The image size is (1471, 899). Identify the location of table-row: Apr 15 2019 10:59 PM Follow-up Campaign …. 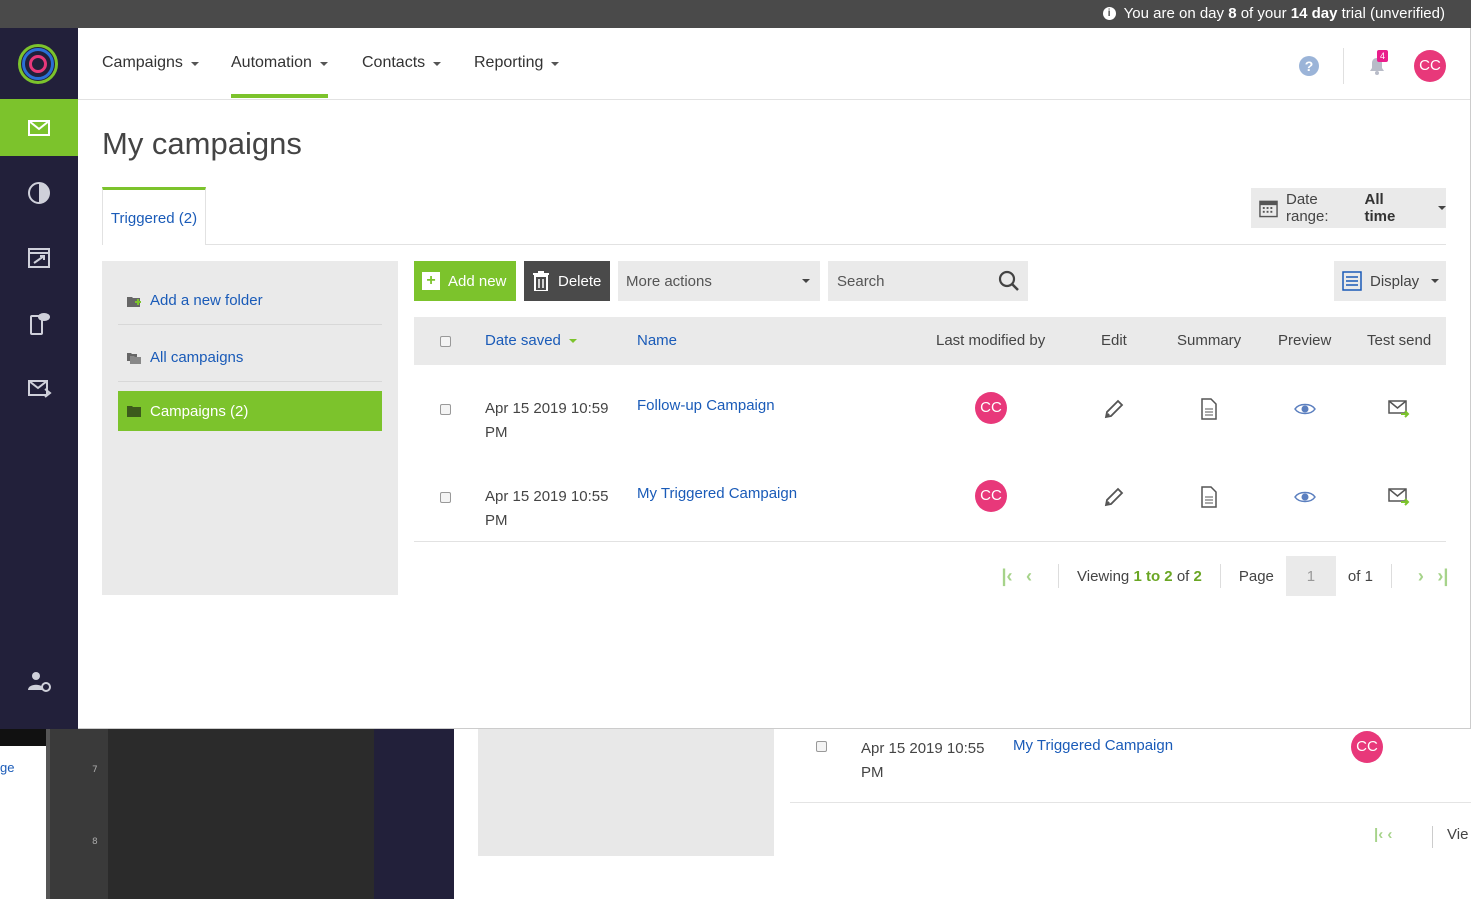
(930, 421).